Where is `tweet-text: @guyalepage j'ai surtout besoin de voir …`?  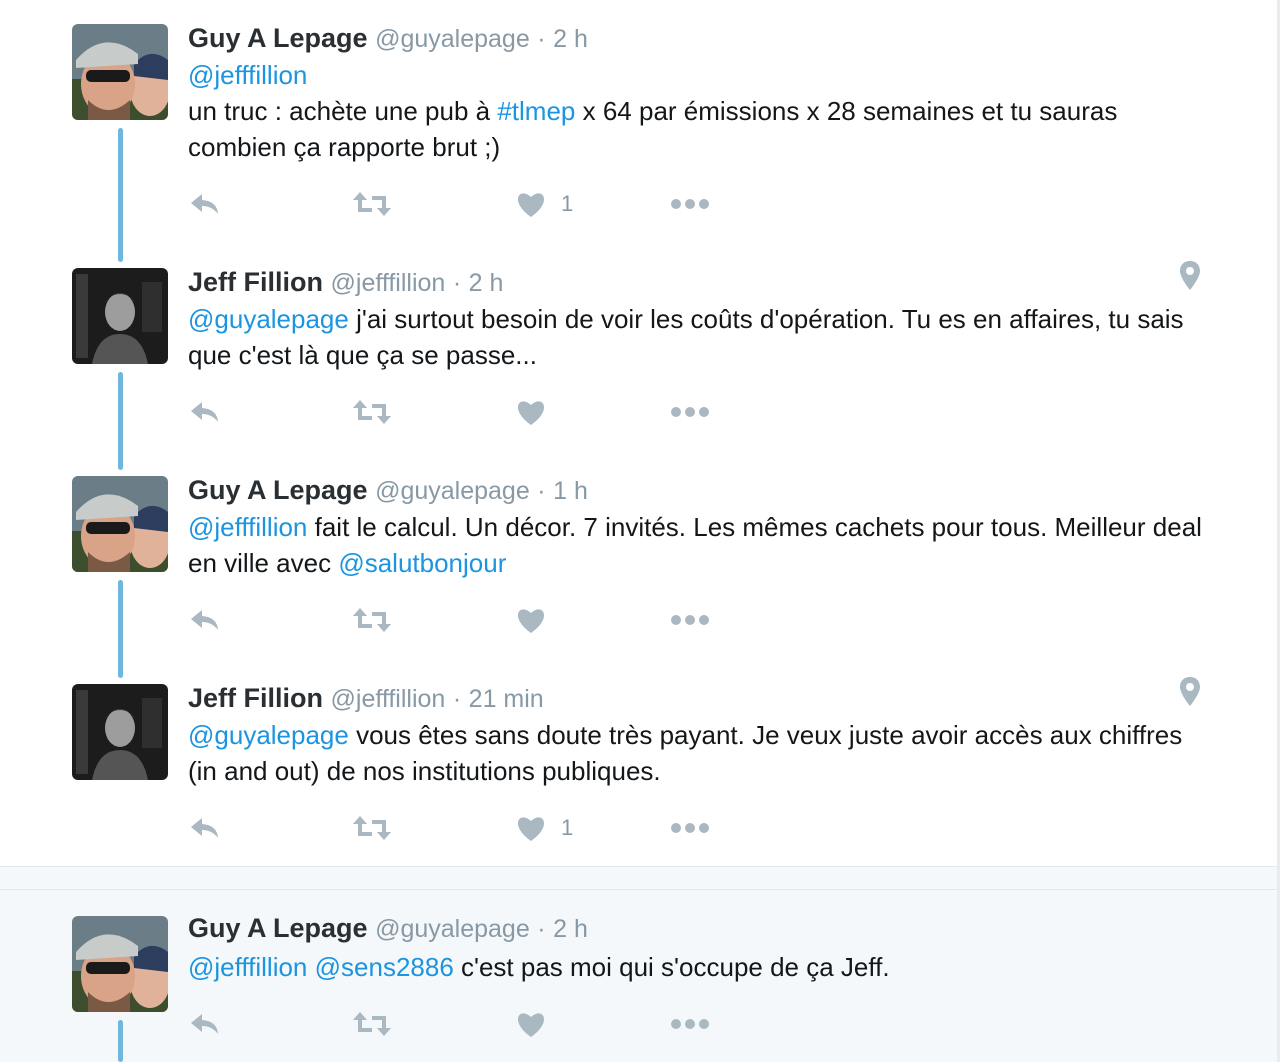 tweet-text: @guyalepage j'ai surtout besoin de voir … is located at coordinates (703, 337).